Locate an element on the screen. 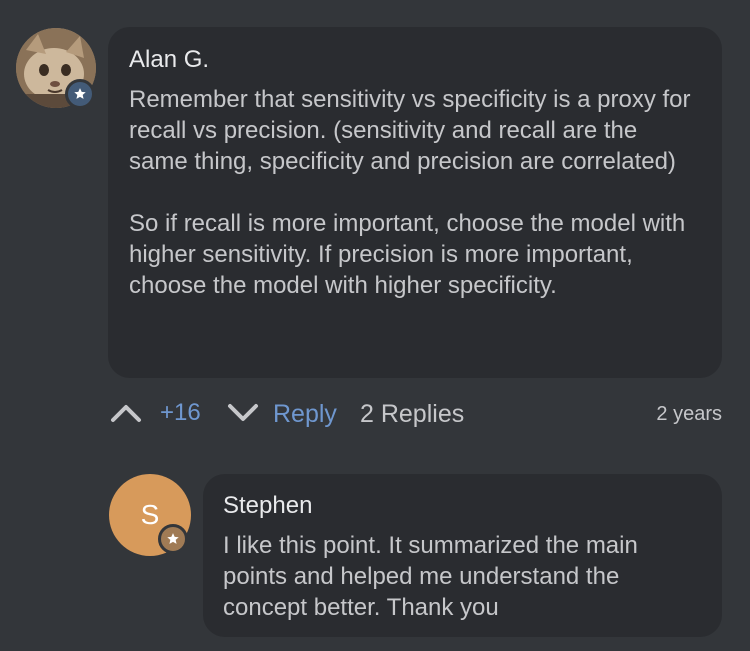  comment-timestamp: 2 years is located at coordinates (689, 414).